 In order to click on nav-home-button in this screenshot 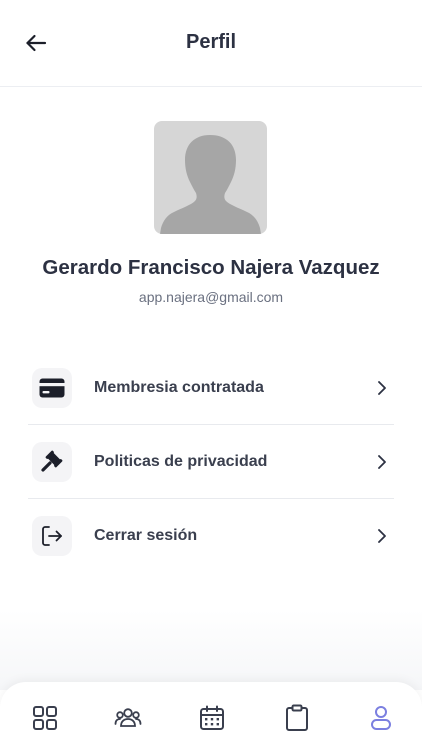, I will do `click(45, 718)`.